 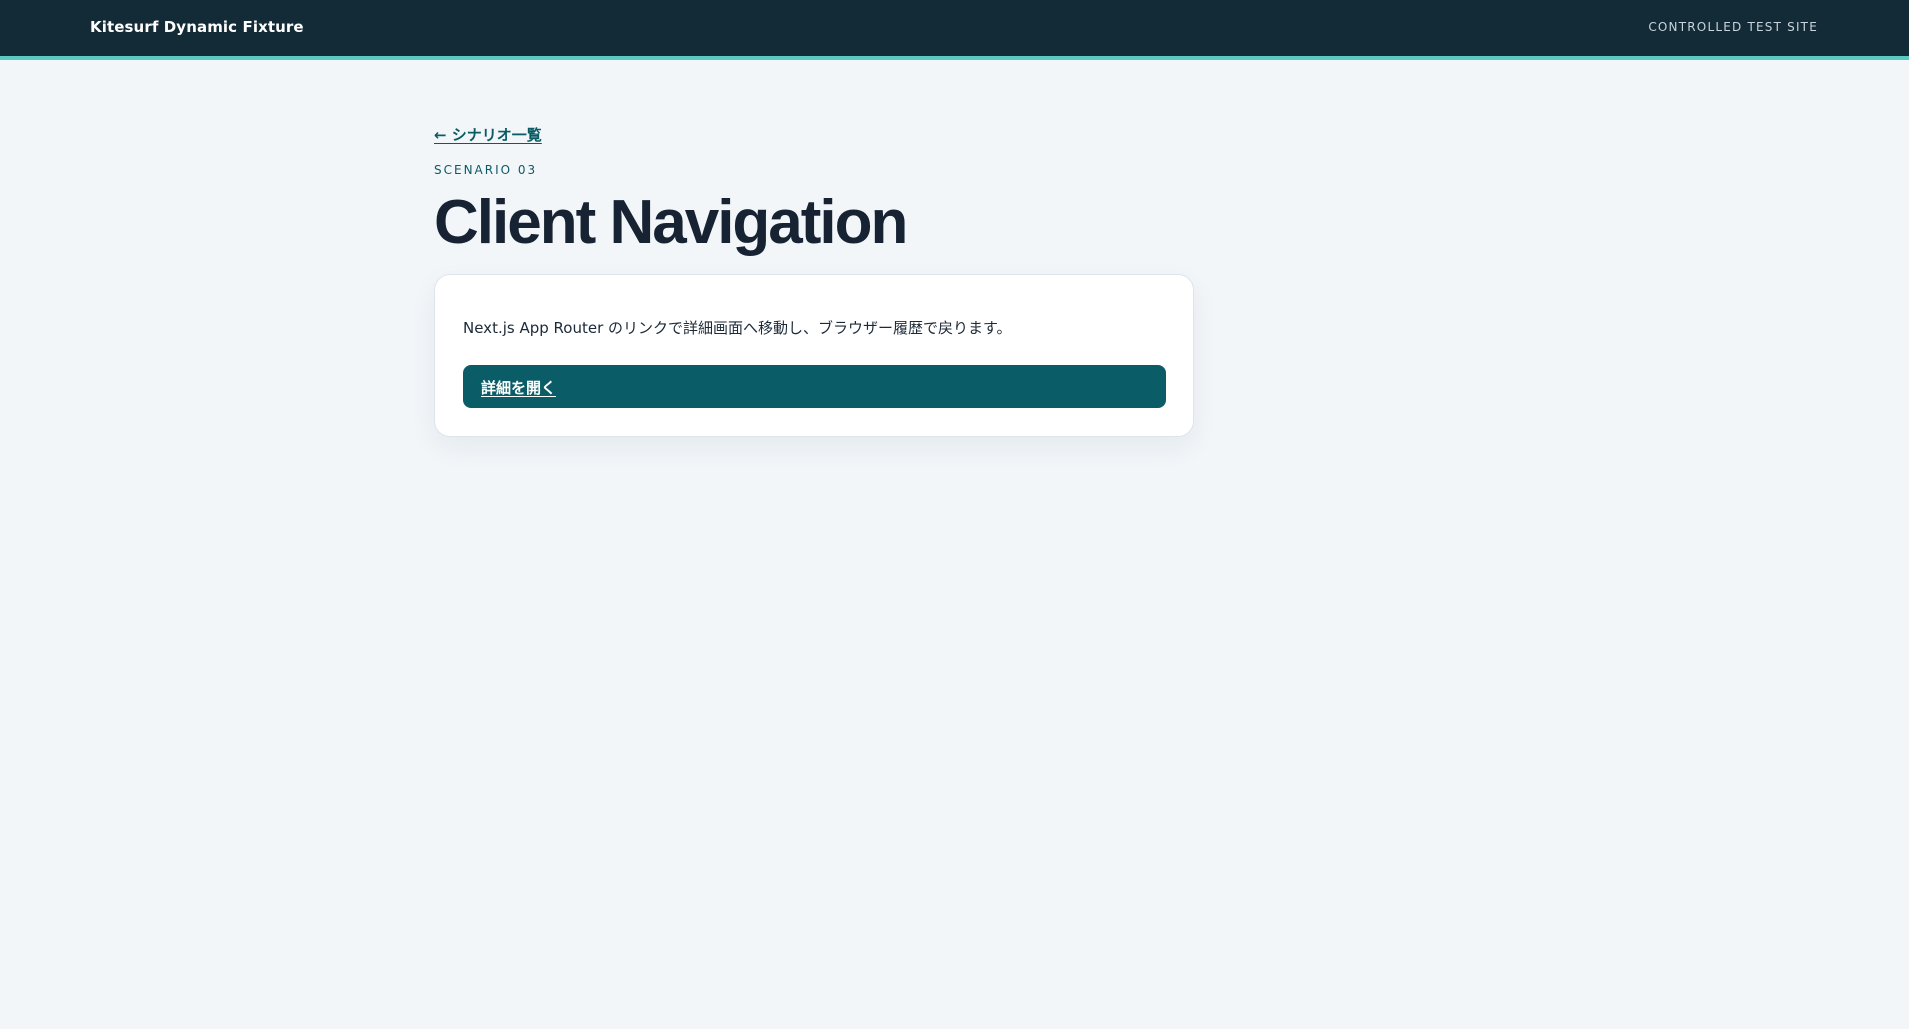 I want to click on scenario-eyebrow: SCENARIO 03, so click(x=486, y=170).